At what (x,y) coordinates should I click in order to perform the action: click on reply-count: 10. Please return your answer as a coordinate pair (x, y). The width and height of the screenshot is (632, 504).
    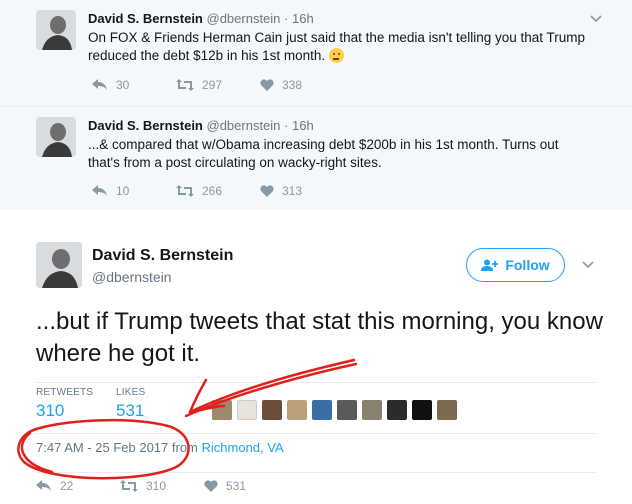
    Looking at the image, I should click on (123, 191).